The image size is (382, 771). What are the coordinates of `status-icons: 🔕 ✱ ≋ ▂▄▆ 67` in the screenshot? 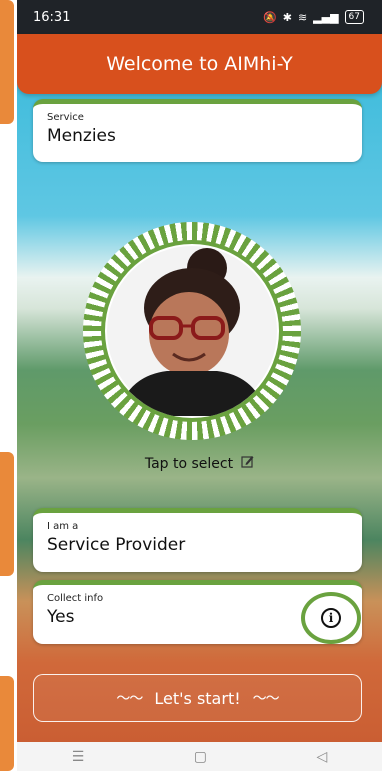 It's located at (313, 17).